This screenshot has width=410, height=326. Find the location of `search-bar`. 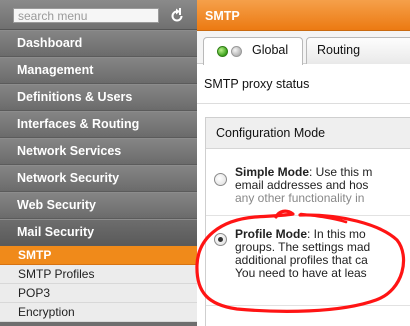

search-bar is located at coordinates (98, 15).